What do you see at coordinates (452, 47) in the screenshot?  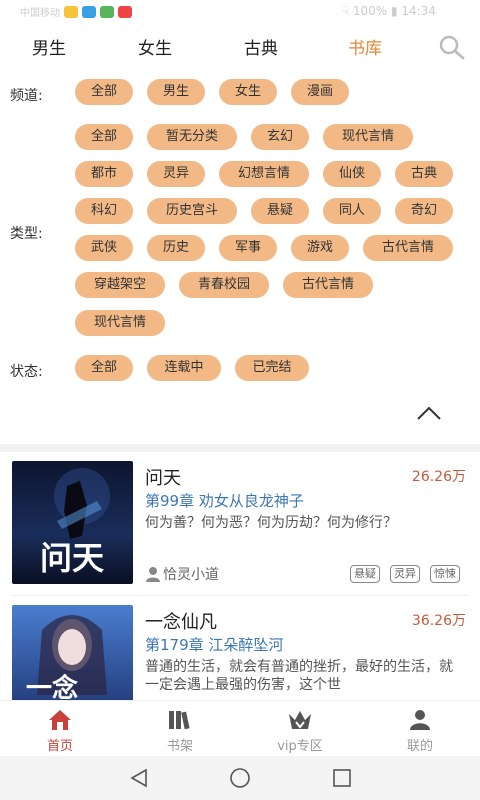 I see `search-icon` at bounding box center [452, 47].